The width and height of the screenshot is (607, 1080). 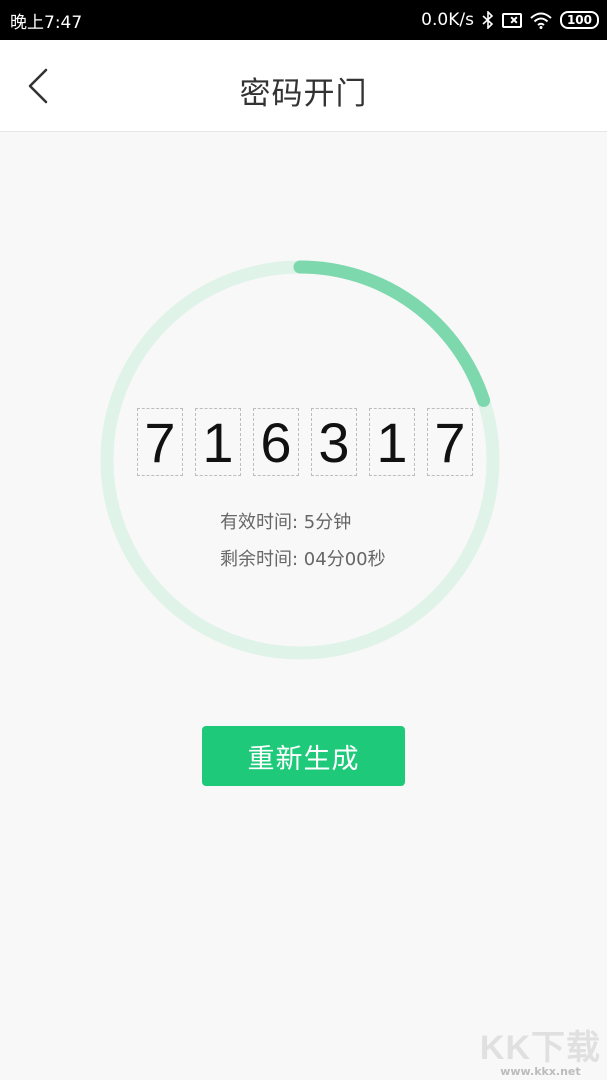 What do you see at coordinates (286, 522) in the screenshot?
I see `valid-time-text: 有效时间: 5分钟` at bounding box center [286, 522].